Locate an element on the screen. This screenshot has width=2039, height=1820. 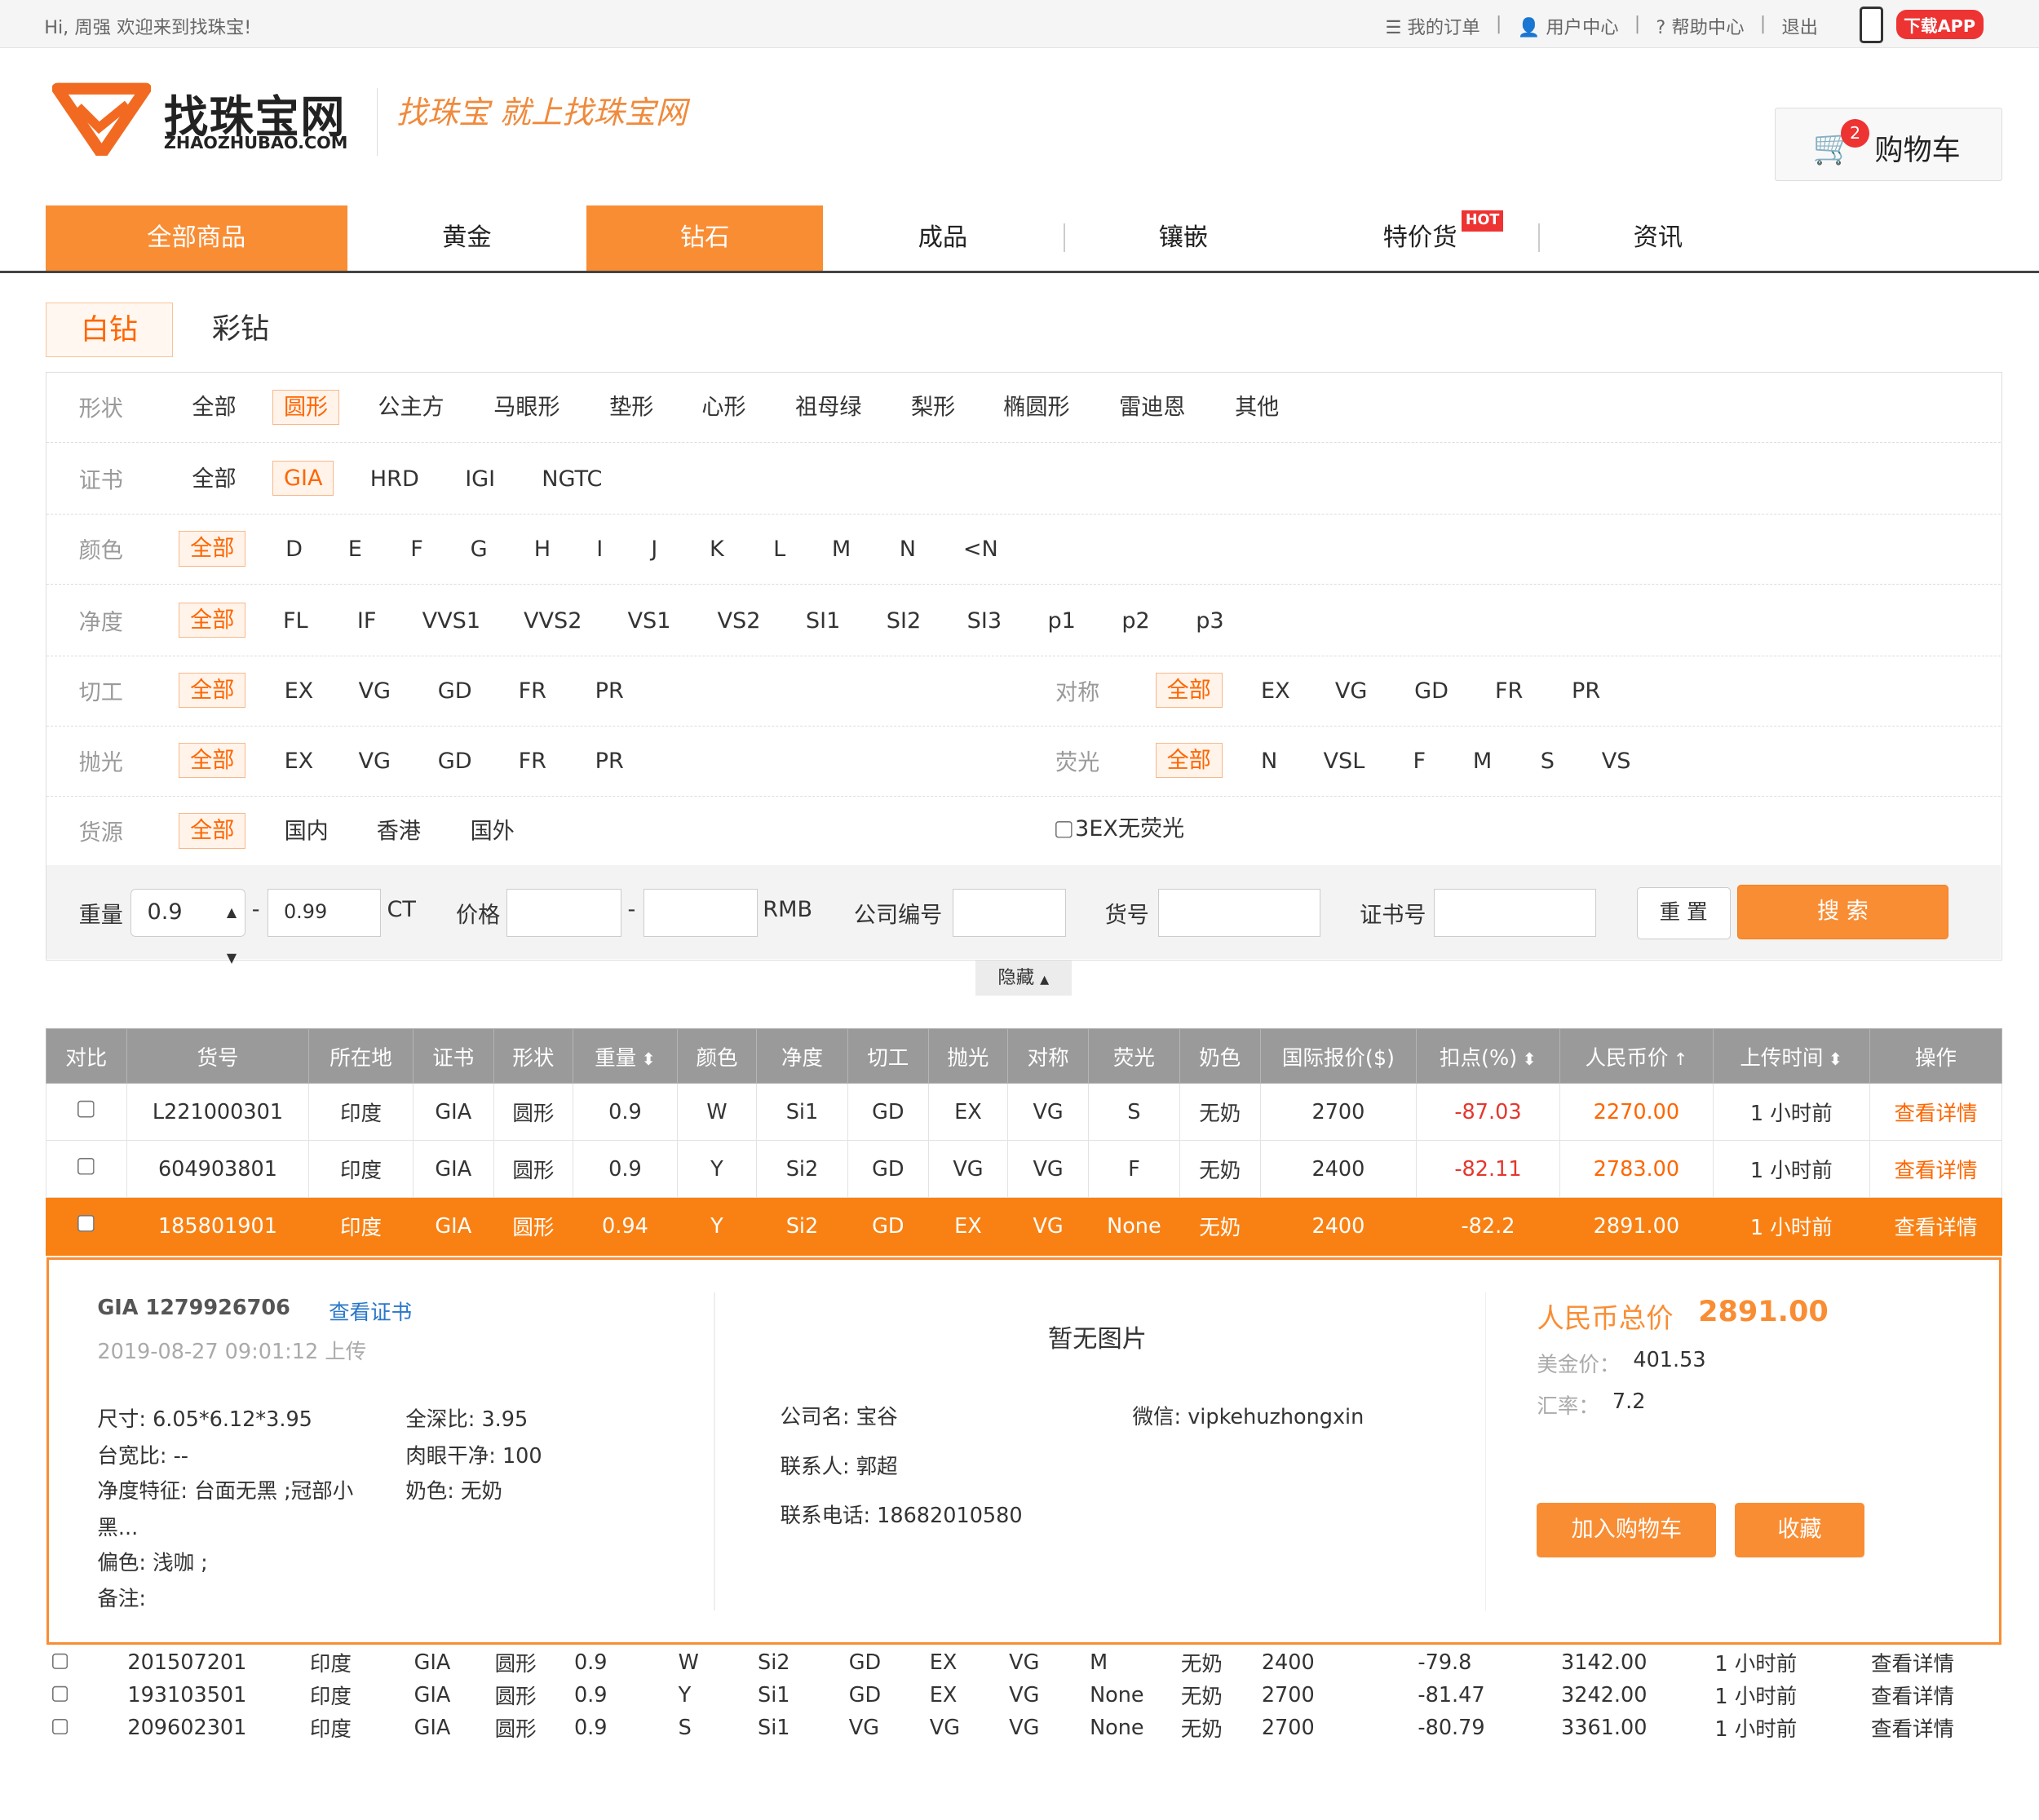
filter-option: 公主方 is located at coordinates (411, 408).